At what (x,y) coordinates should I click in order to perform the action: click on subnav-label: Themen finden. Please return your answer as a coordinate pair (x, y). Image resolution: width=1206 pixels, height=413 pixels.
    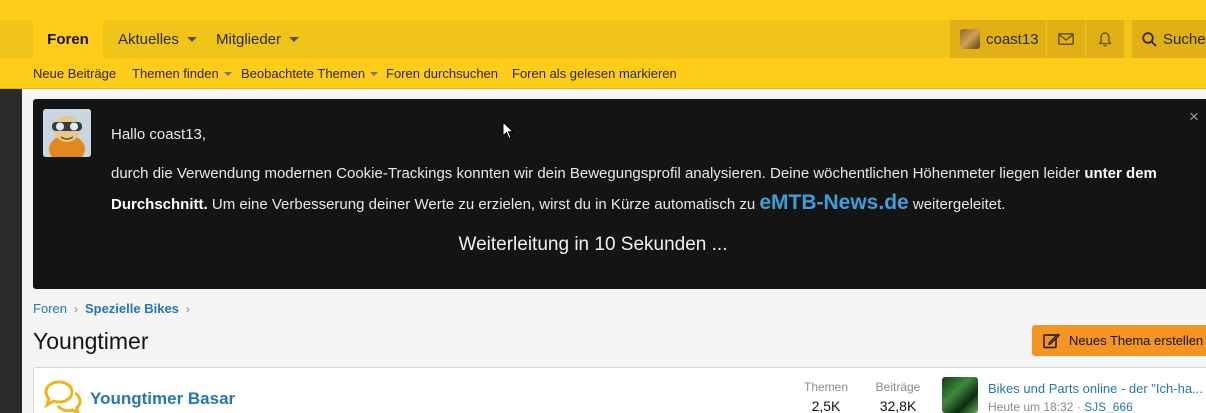
    Looking at the image, I should click on (175, 73).